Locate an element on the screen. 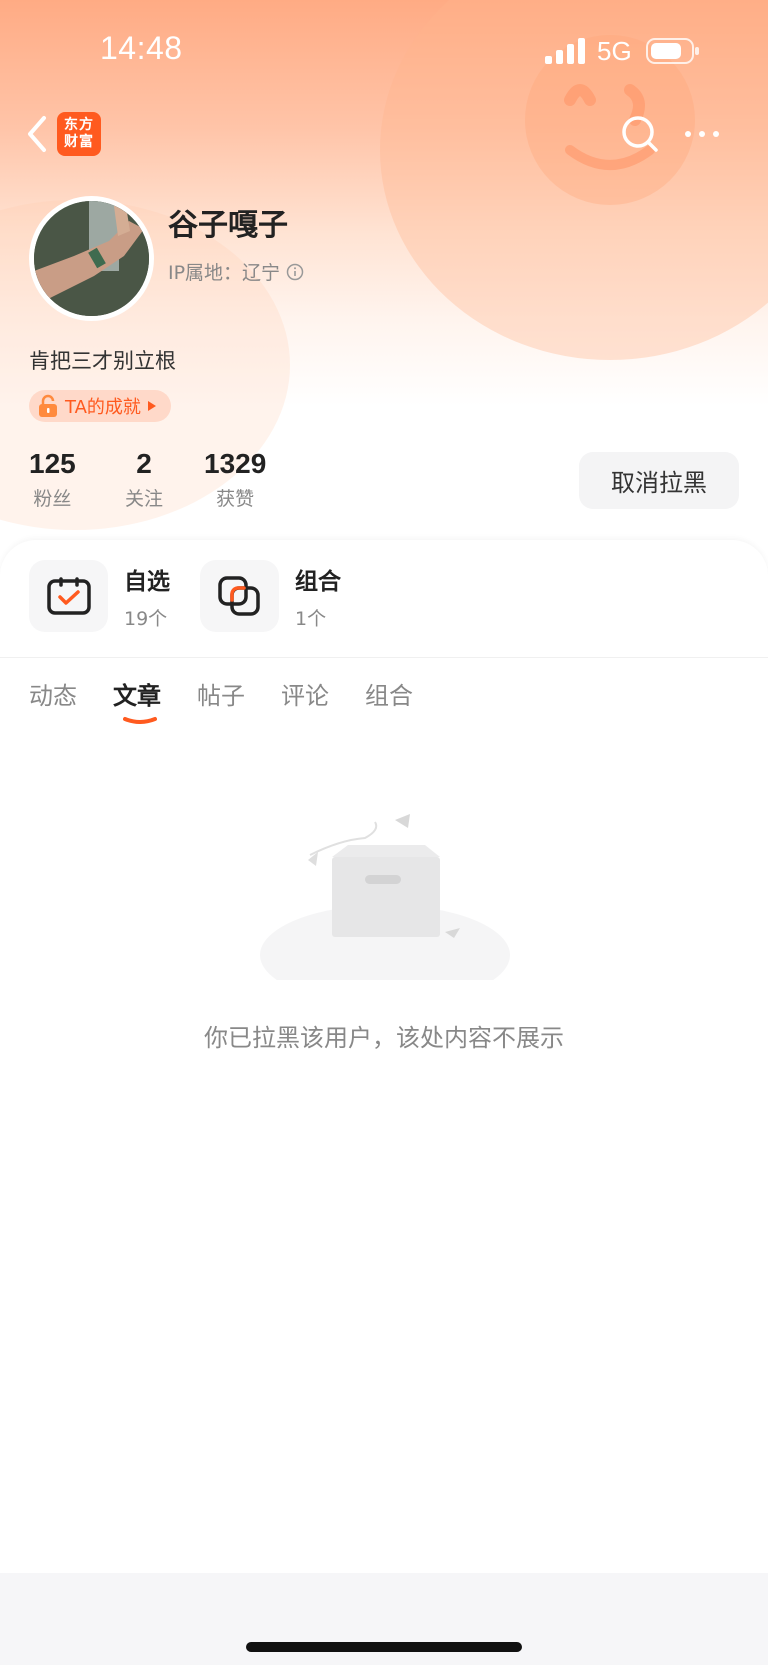 The width and height of the screenshot is (768, 1665). home-indicator is located at coordinates (384, 1647).